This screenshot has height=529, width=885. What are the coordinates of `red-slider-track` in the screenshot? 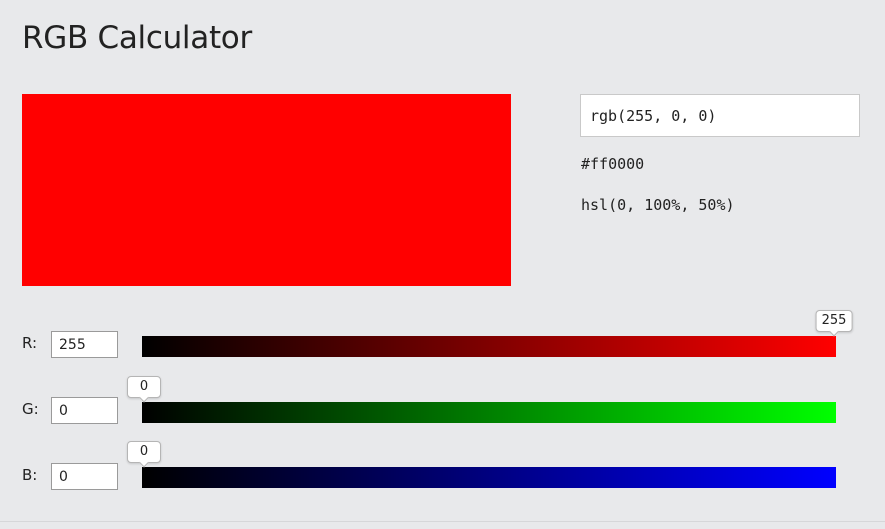 It's located at (489, 346).